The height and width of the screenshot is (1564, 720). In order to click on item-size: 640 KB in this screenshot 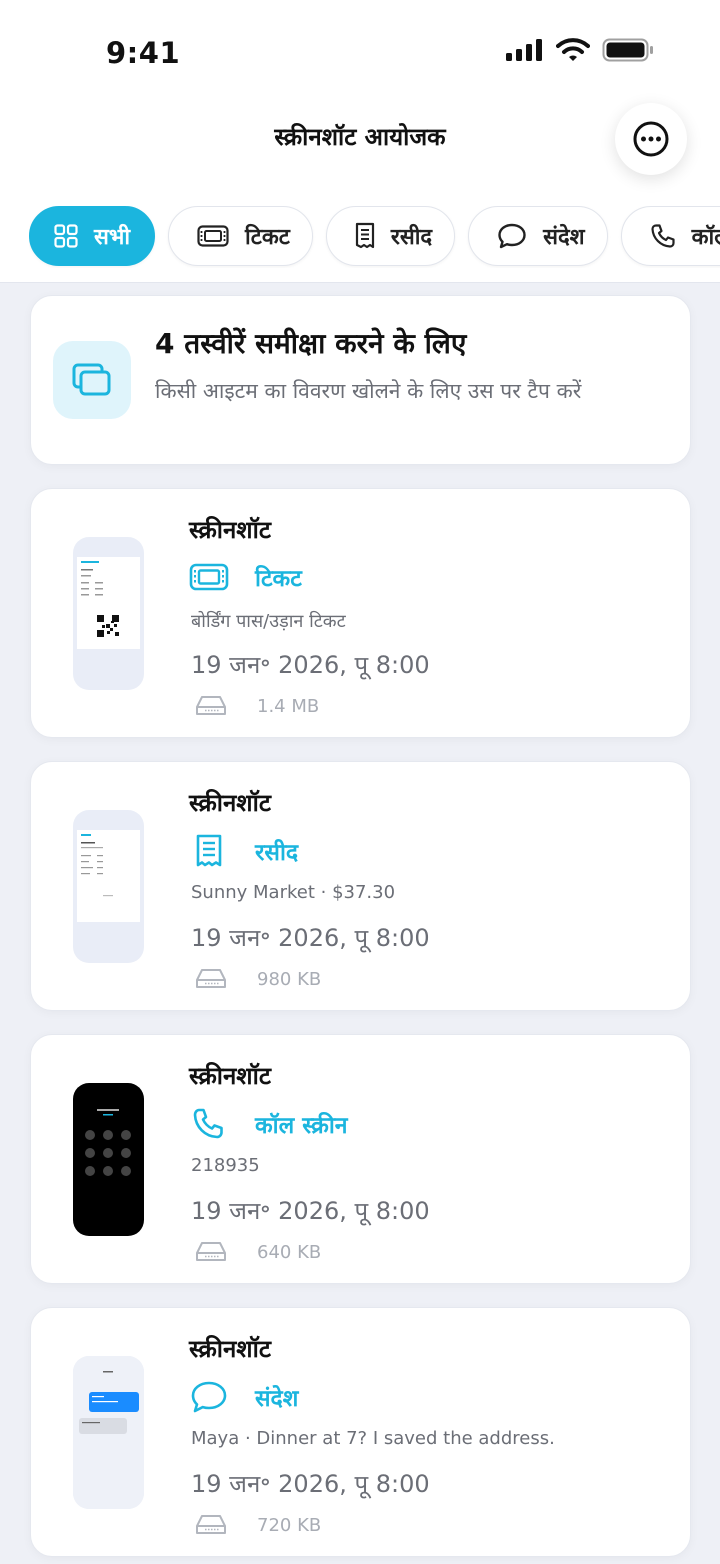, I will do `click(289, 1252)`.